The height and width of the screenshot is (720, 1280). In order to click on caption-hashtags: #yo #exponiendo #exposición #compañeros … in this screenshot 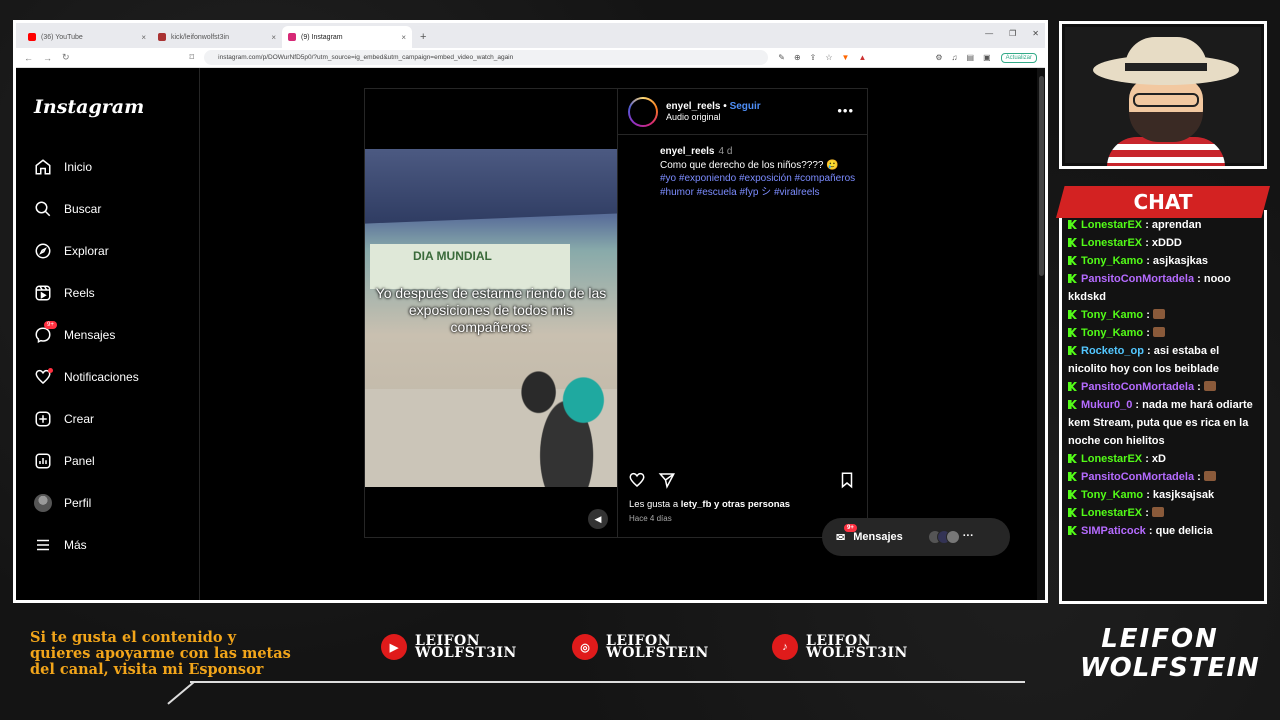, I will do `click(759, 185)`.